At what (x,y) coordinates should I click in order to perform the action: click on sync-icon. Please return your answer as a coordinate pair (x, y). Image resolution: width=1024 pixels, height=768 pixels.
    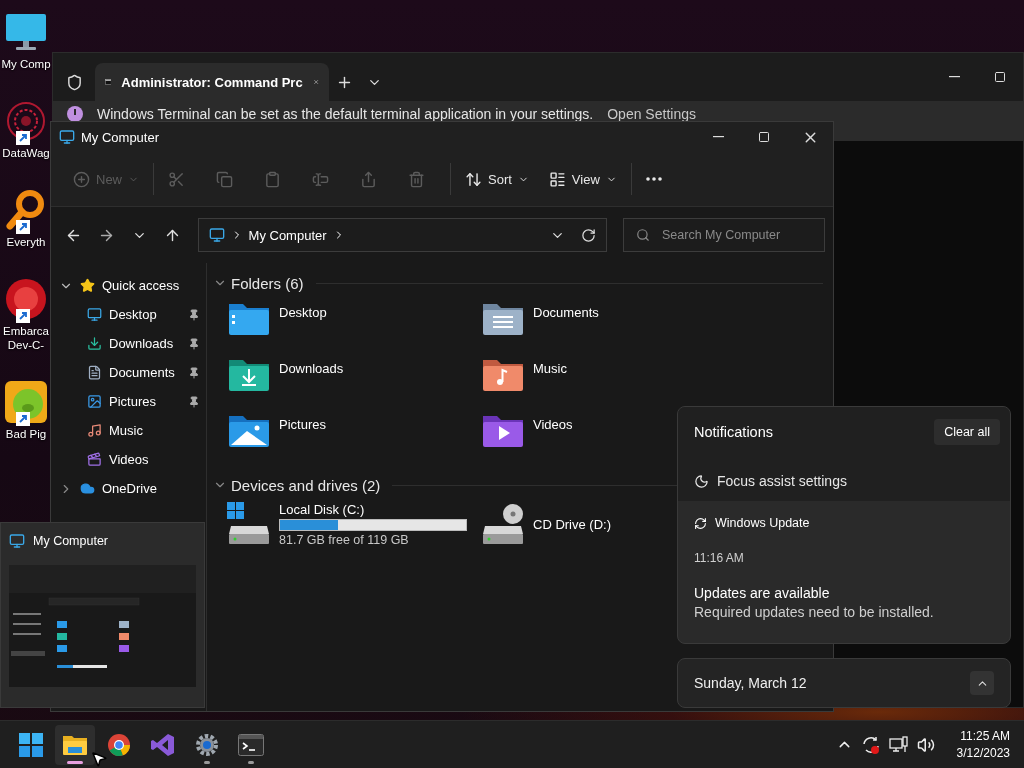
    Looking at the image, I should click on (870, 744).